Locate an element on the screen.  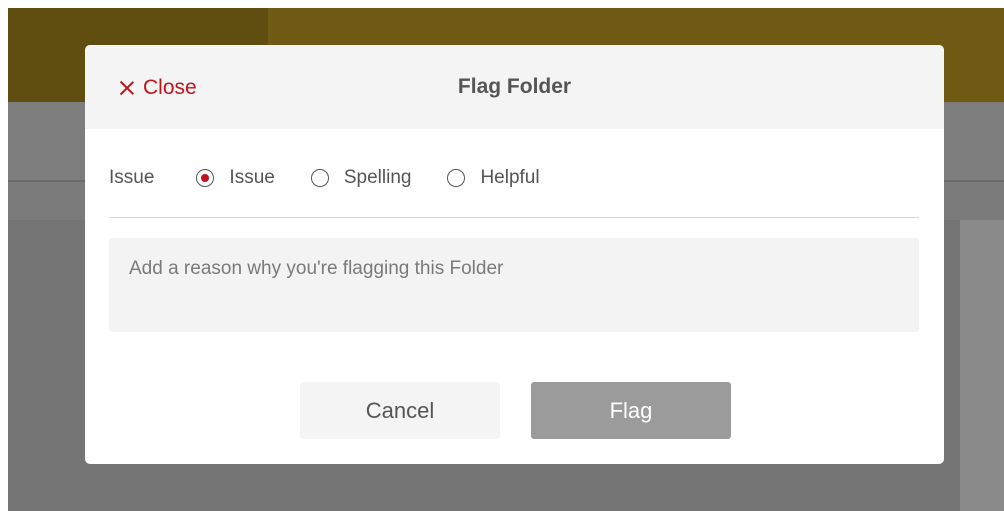
radio-option-helpful: Helpful is located at coordinates (493, 178).